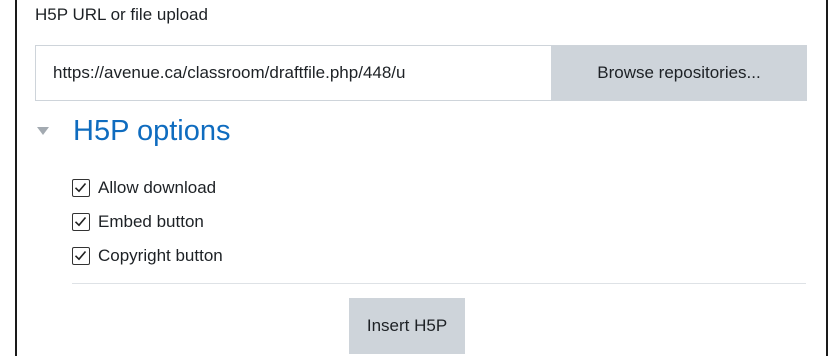  What do you see at coordinates (151, 222) in the screenshot?
I see `option-label: Embed button` at bounding box center [151, 222].